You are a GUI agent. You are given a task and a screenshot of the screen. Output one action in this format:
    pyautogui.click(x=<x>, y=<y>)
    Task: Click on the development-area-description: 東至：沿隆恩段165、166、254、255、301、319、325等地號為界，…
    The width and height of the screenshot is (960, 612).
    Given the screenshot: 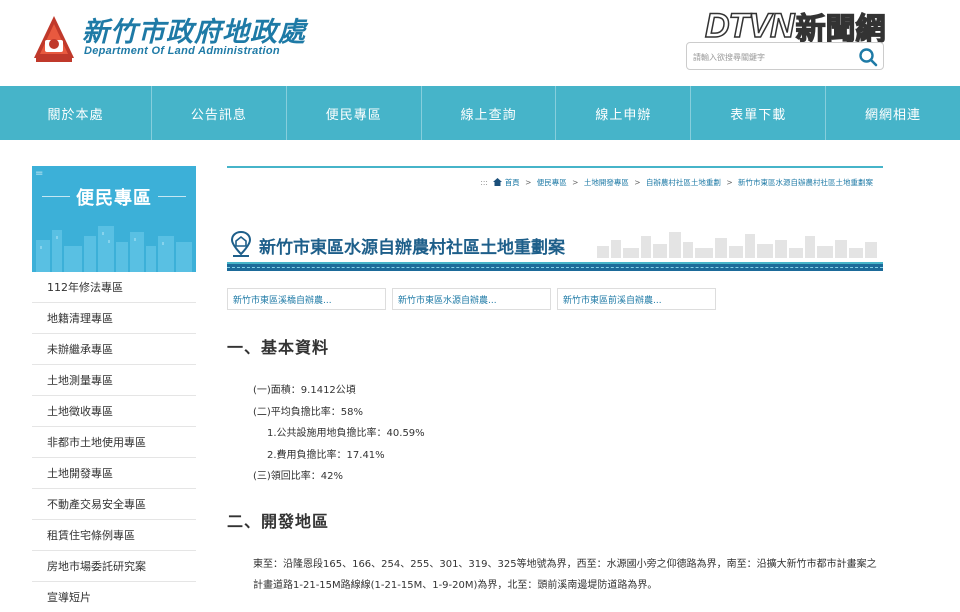 What is the action you would take?
    pyautogui.click(x=565, y=575)
    